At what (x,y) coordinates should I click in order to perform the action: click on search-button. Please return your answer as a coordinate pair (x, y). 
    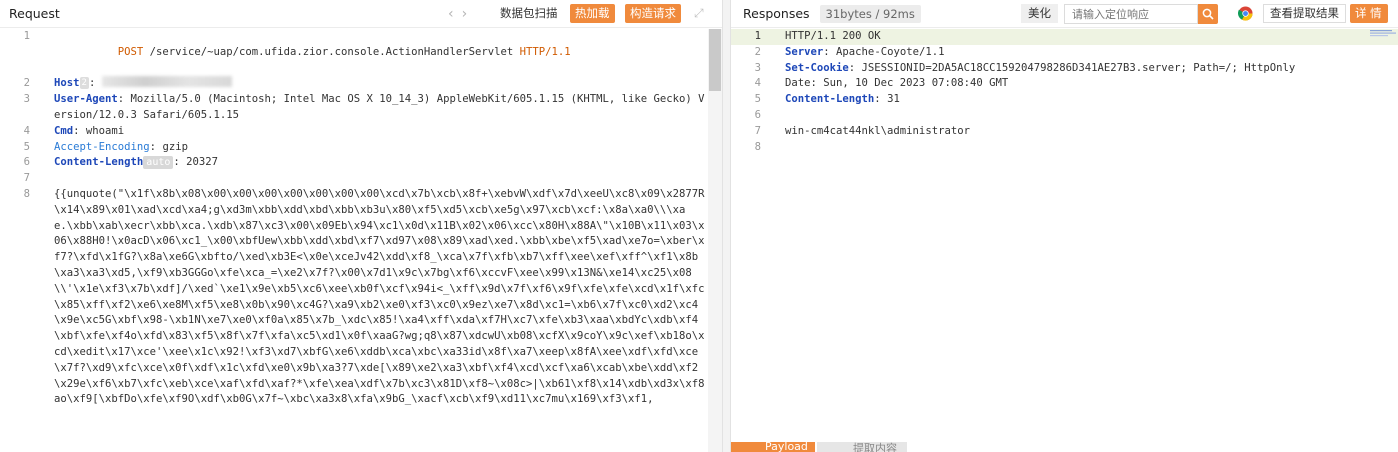
    Looking at the image, I should click on (1208, 14).